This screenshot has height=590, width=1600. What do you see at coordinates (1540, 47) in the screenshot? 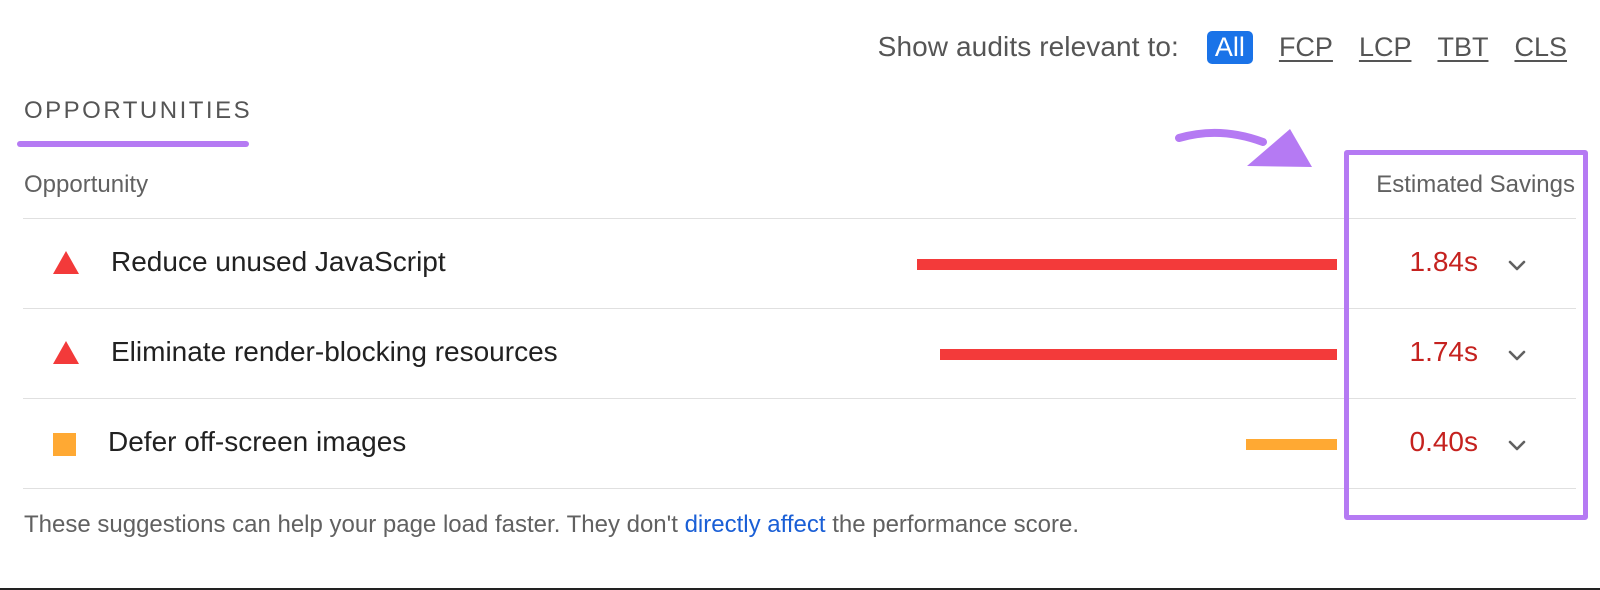
I see `filter-cls: CLS` at bounding box center [1540, 47].